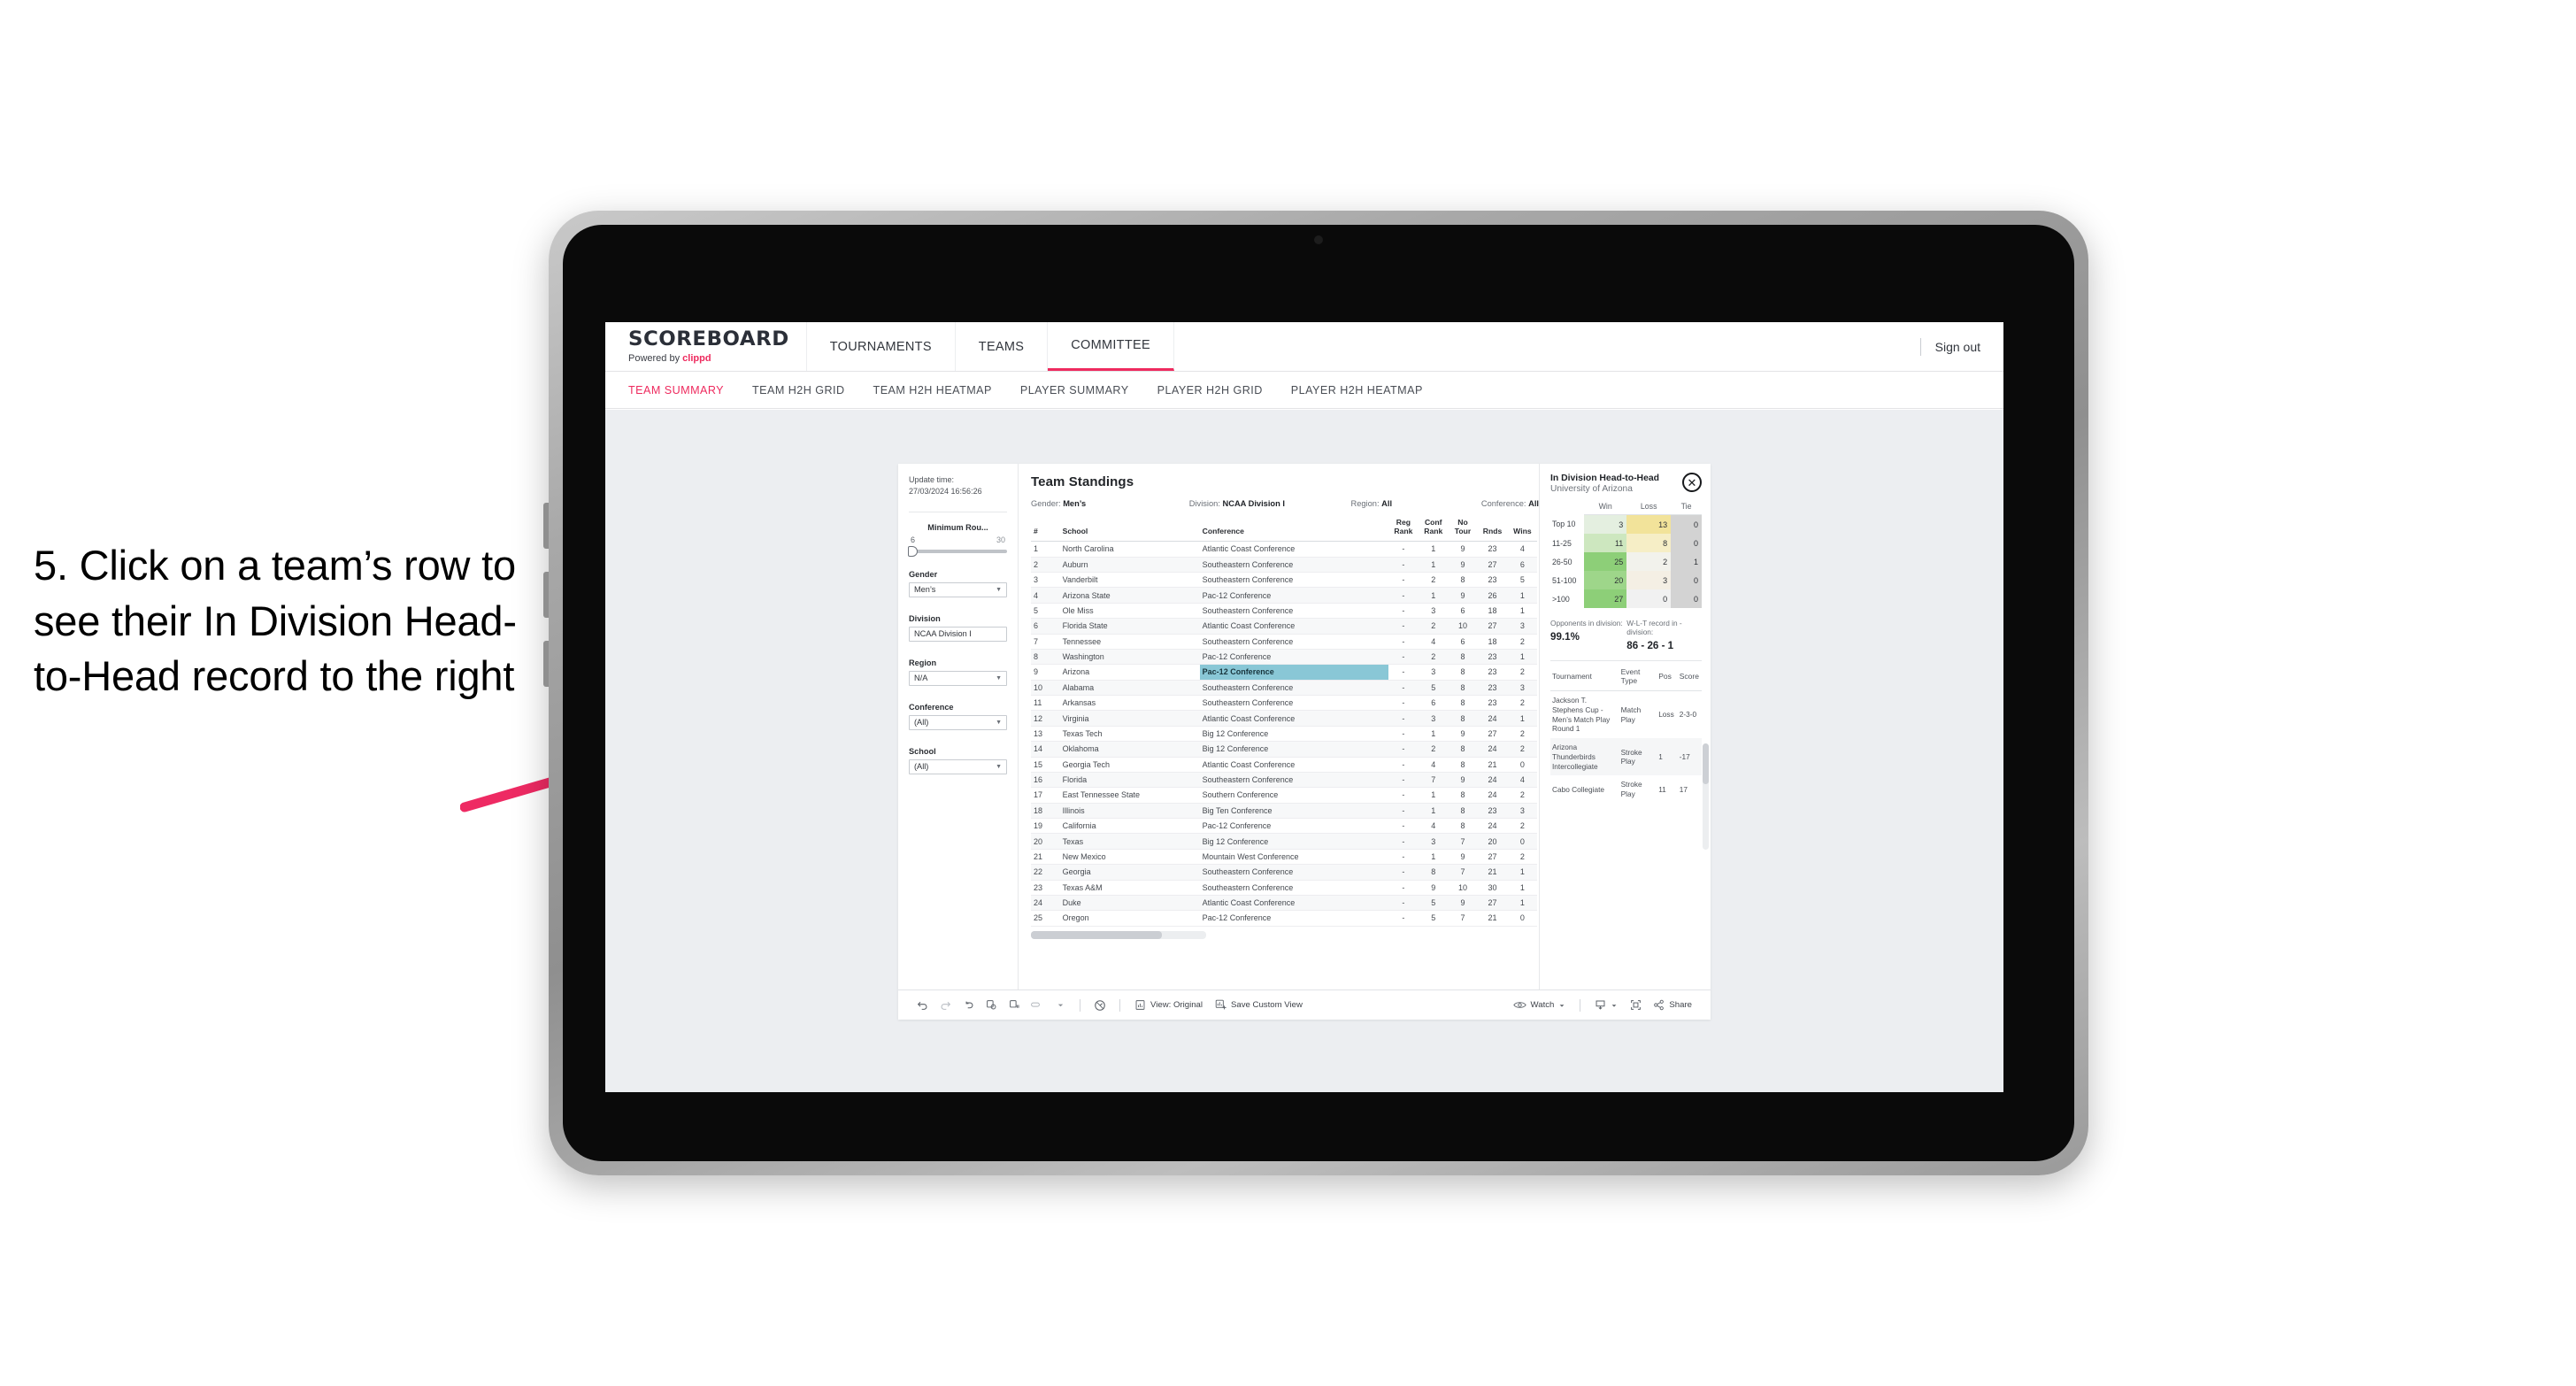  What do you see at coordinates (1045, 626) in the screenshot?
I see `cell-rank: 6` at bounding box center [1045, 626].